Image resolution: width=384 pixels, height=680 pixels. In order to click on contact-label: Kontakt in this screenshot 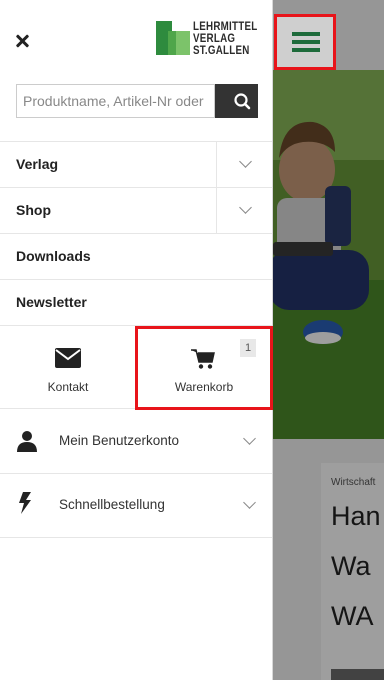, I will do `click(68, 387)`.